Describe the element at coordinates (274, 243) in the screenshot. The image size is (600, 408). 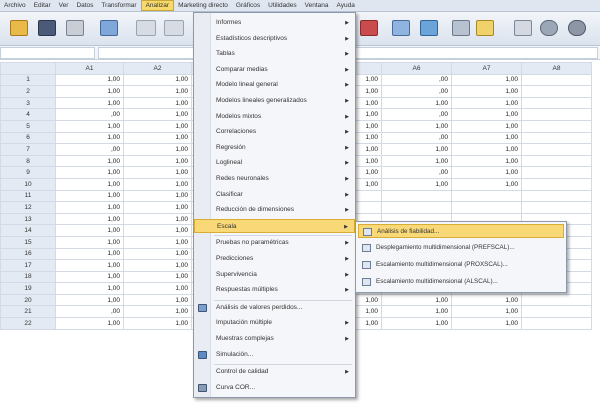
I see `analyze-menu-item: Pruebas no paramétricas ▶` at that location.